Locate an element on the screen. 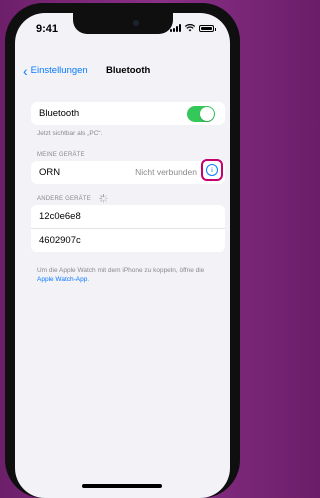  device-status: Nicht verbunden is located at coordinates (166, 172).